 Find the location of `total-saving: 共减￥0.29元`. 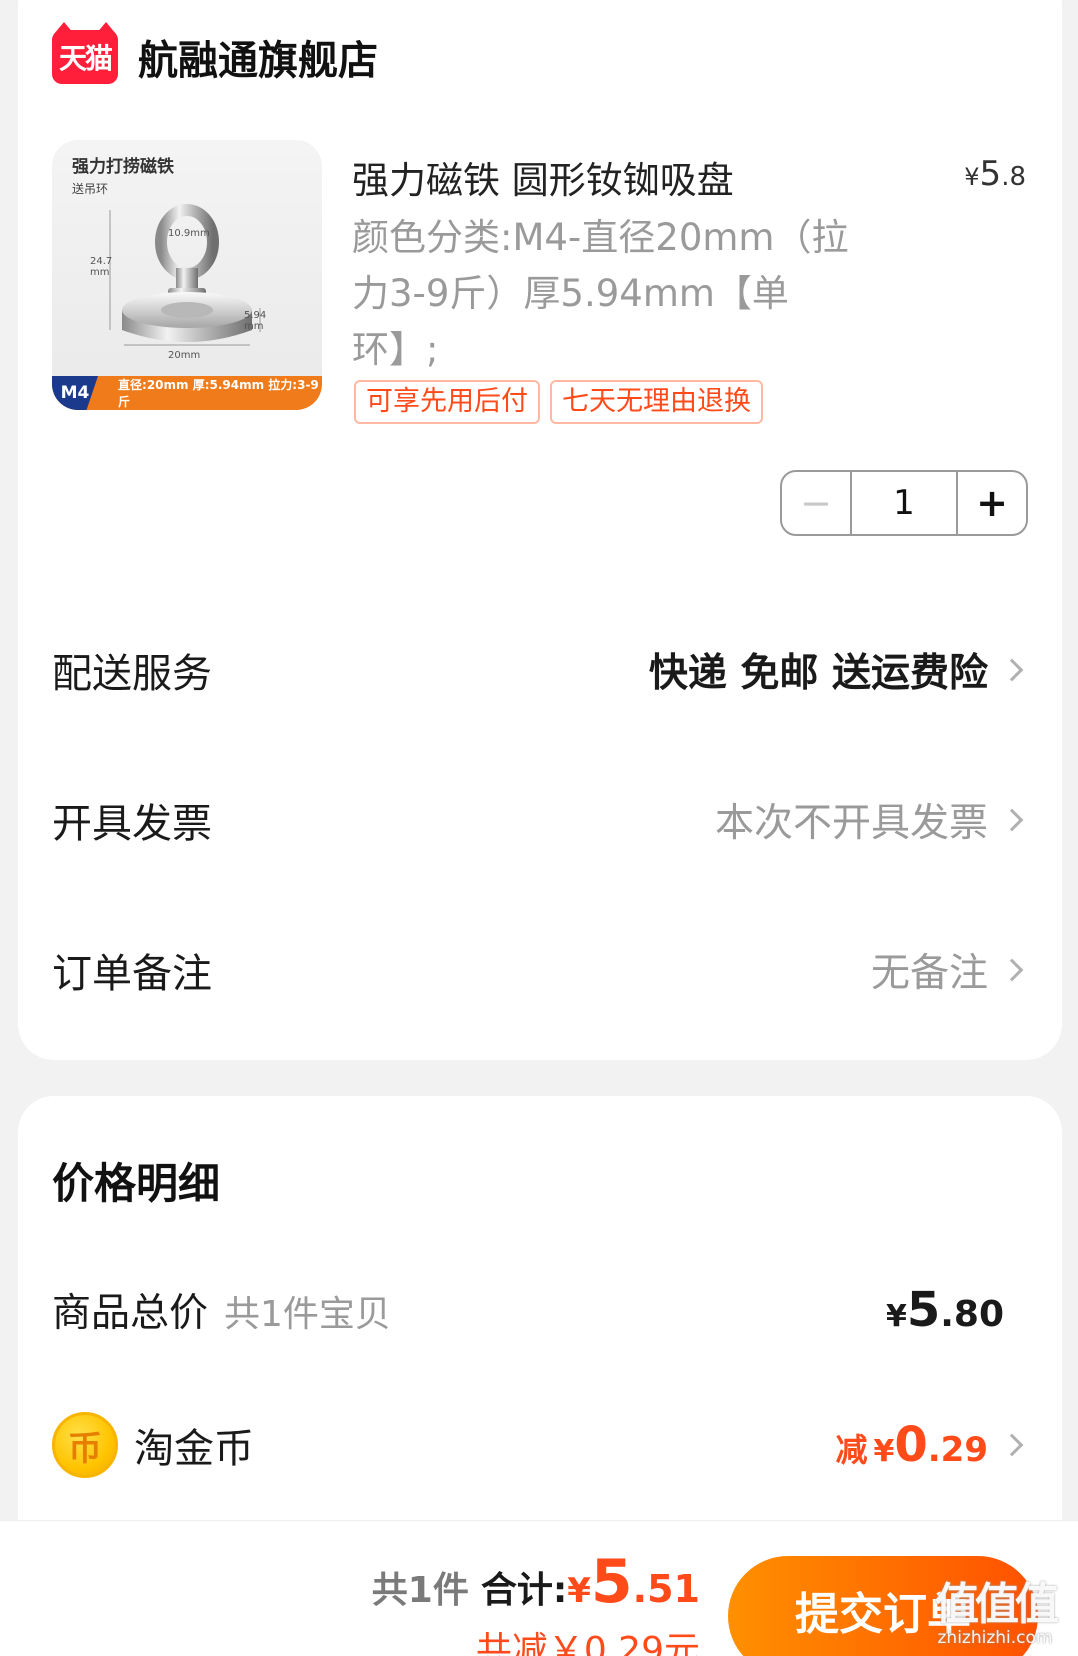

total-saving: 共减￥0.29元 is located at coordinates (587, 1643).